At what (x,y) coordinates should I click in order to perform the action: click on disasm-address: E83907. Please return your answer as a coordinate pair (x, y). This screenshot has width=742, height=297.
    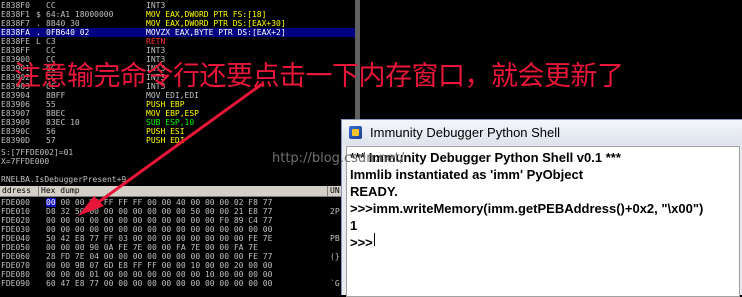
    Looking at the image, I should click on (15, 113).